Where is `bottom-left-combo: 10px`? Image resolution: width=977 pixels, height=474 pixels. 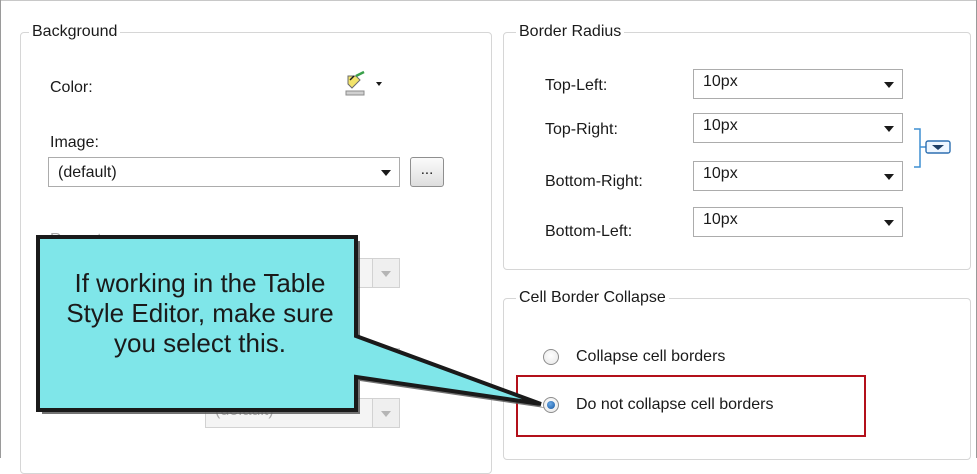 bottom-left-combo: 10px is located at coordinates (798, 222).